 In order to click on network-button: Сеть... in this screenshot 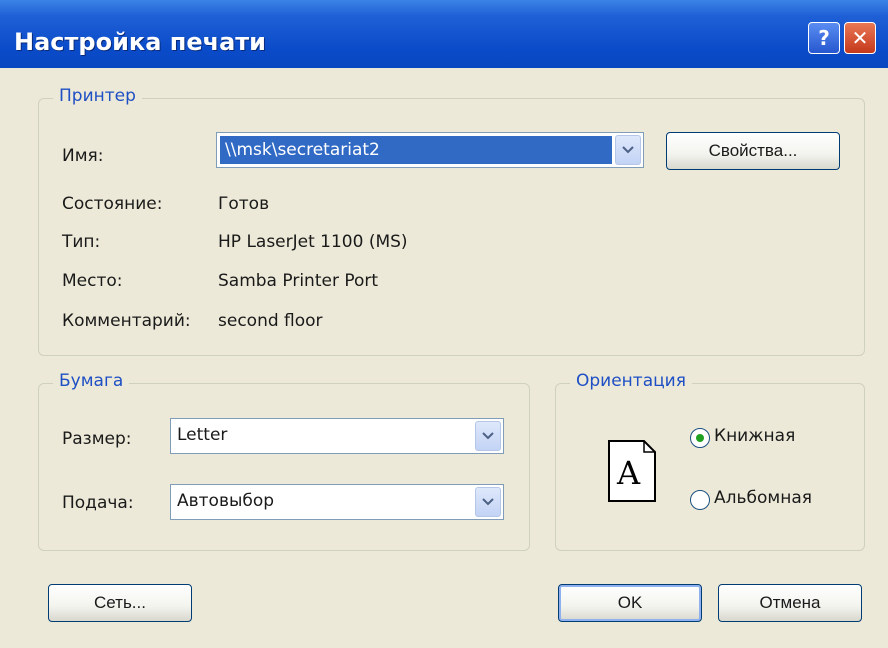, I will do `click(120, 603)`.